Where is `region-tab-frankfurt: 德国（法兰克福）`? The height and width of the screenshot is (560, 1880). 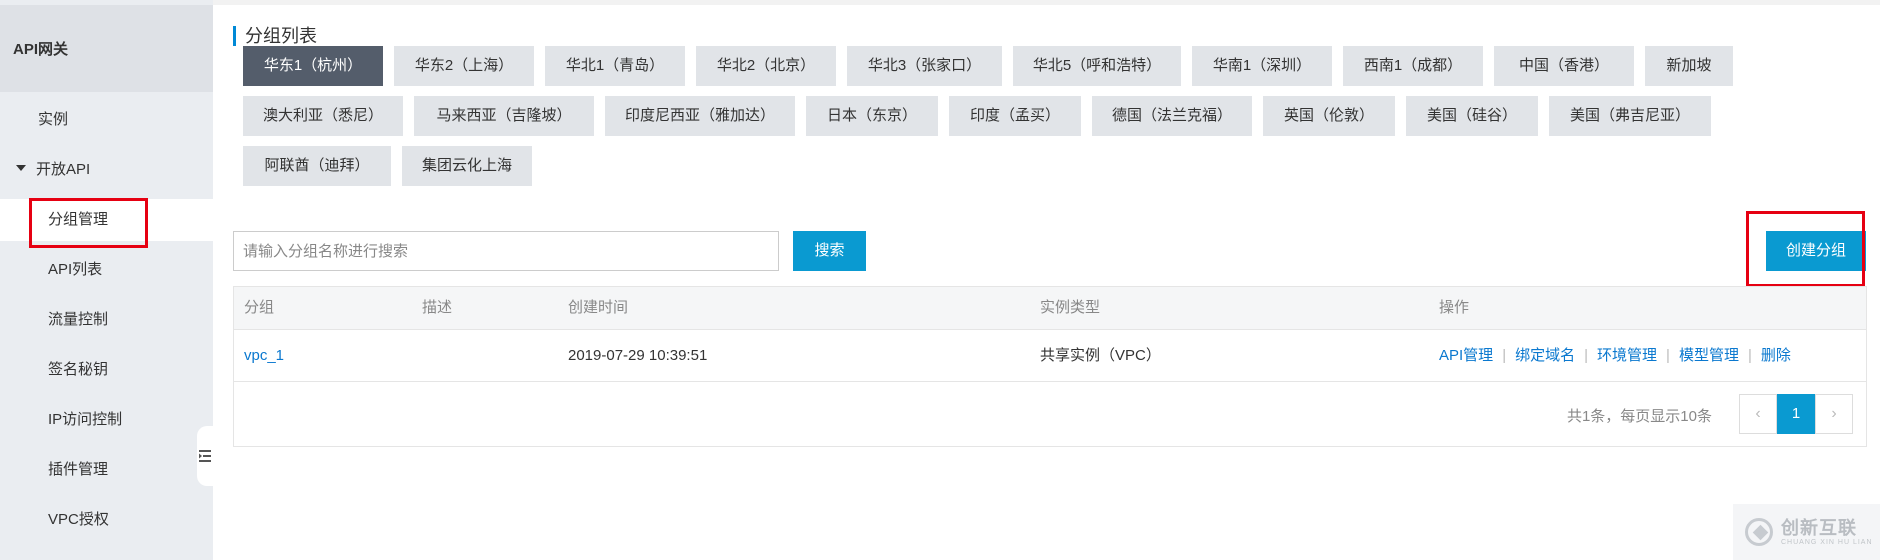 region-tab-frankfurt: 德国（法兰克福） is located at coordinates (1172, 116).